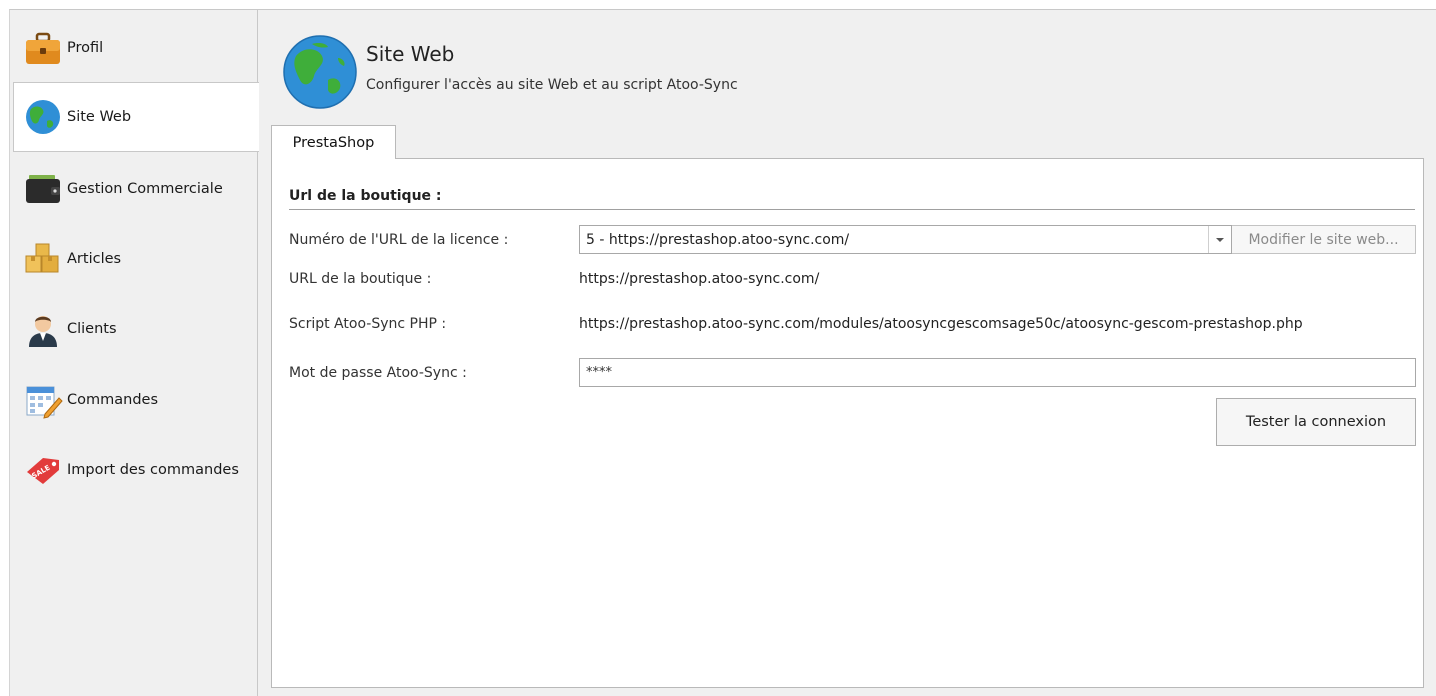 Image resolution: width=1436 pixels, height=696 pixels. I want to click on sidebar-item-import-commandes: SALE Import des commandes, so click(133, 470).